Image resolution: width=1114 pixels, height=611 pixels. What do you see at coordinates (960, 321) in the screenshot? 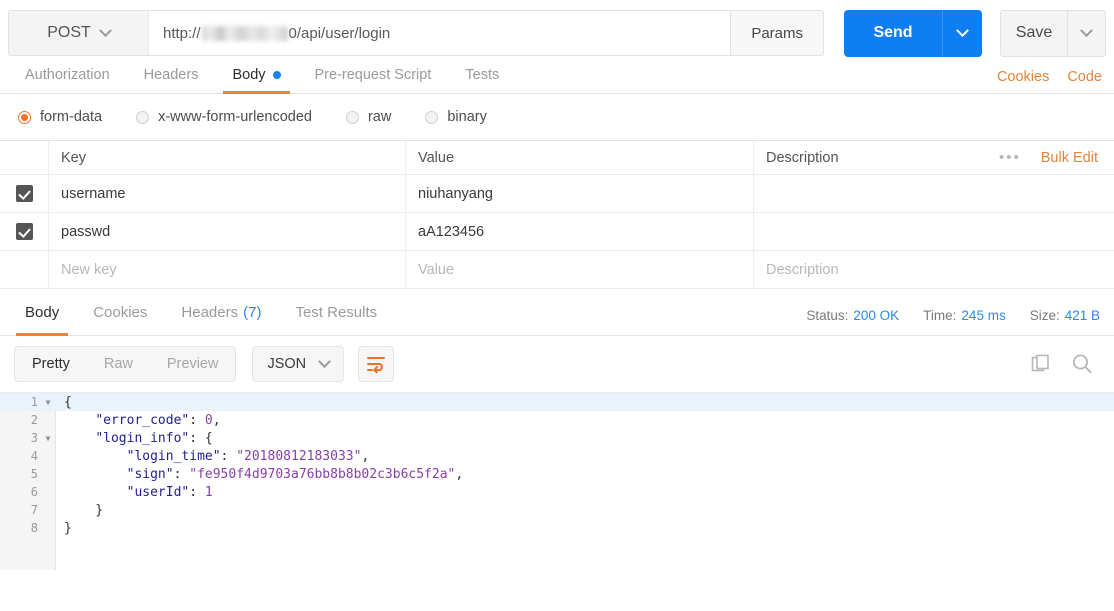
I see `response-meta: Status: 200 OK Time: 245 ms Size: 421 B` at bounding box center [960, 321].